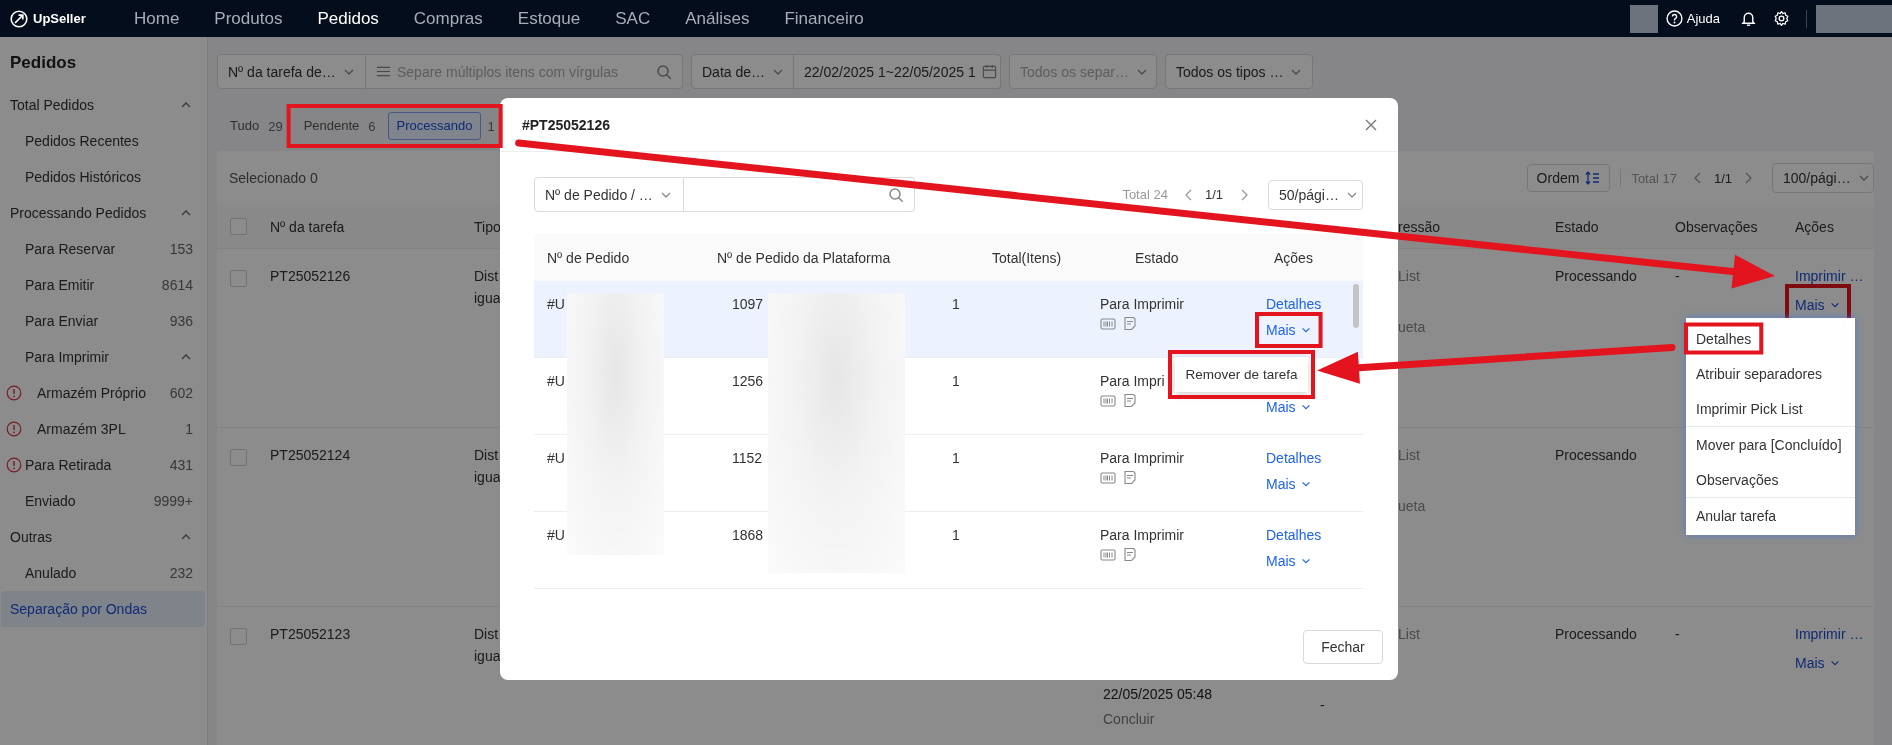  Describe the element at coordinates (59, 18) in the screenshot. I see `brand-name: UpSeller` at that location.